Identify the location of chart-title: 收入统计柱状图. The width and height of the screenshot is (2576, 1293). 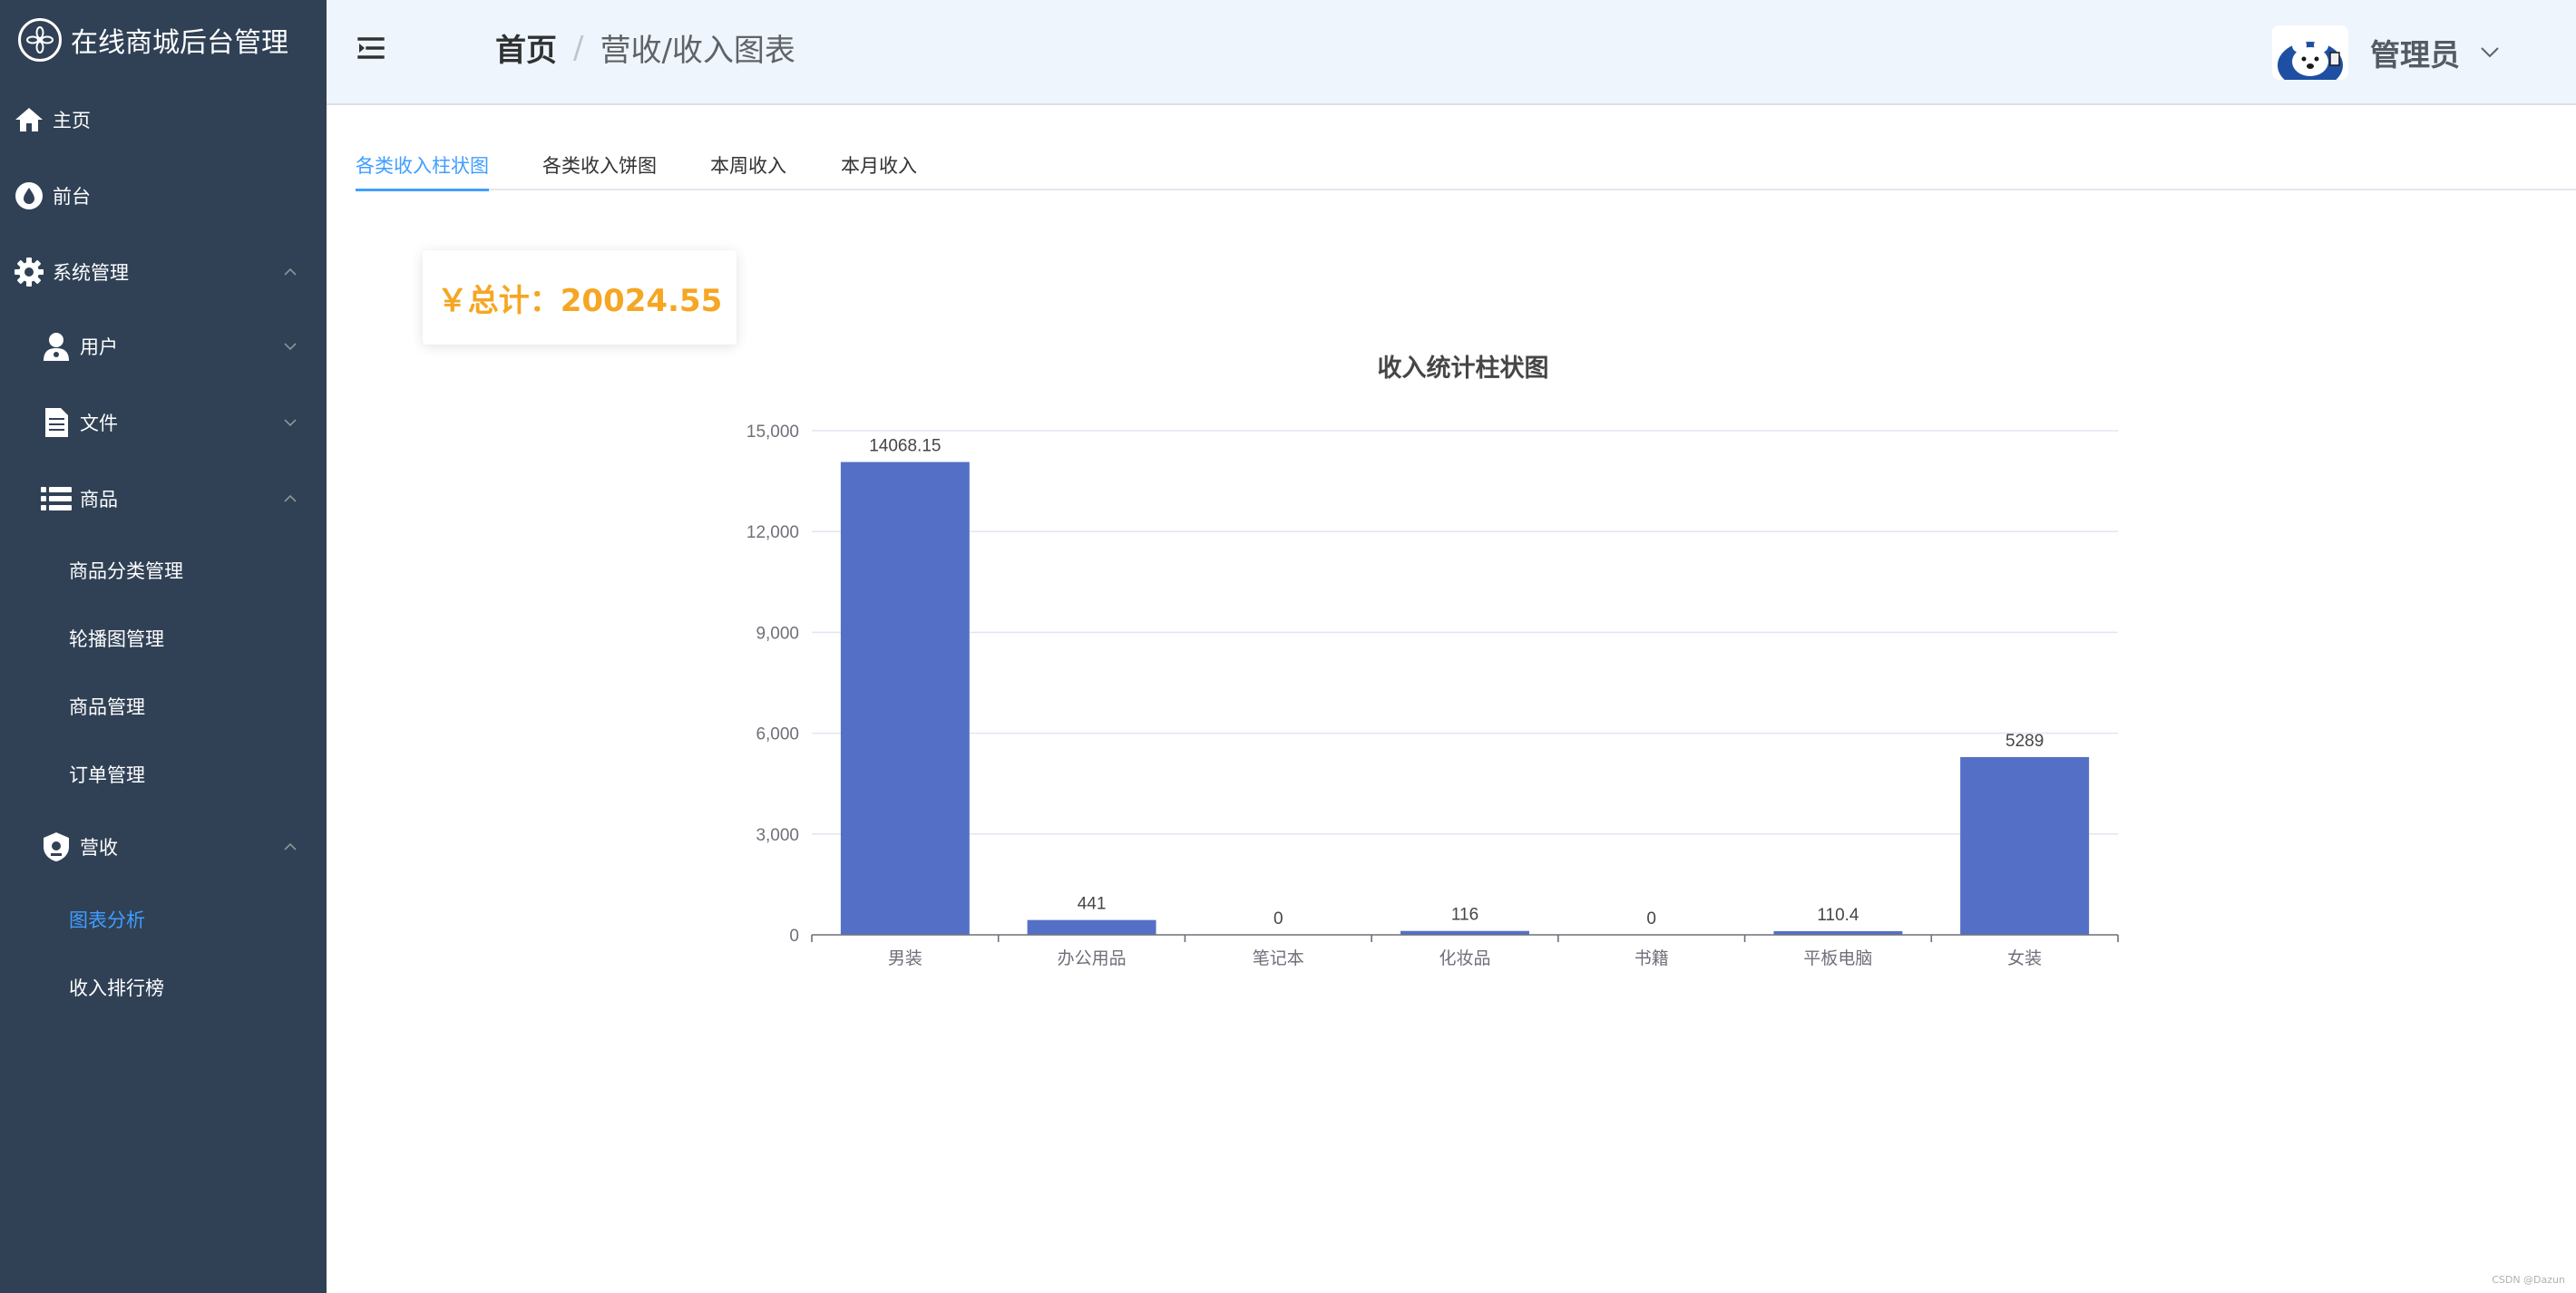
(1463, 368).